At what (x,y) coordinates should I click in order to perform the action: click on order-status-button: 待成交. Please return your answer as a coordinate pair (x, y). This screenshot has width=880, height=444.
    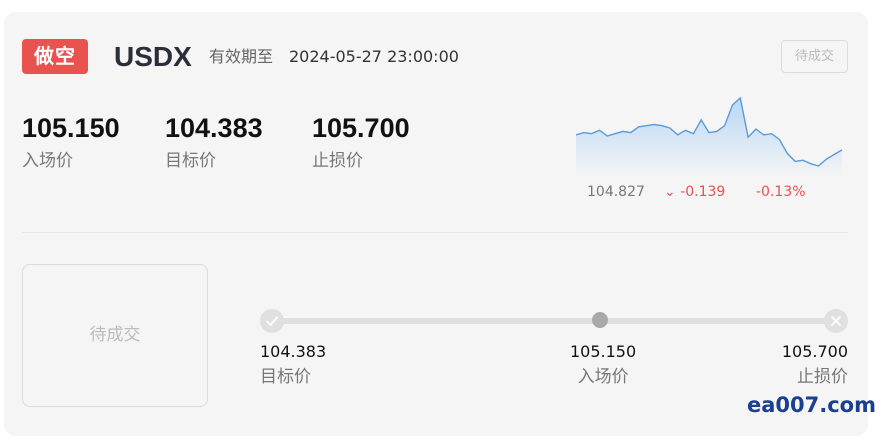
    Looking at the image, I should click on (814, 56).